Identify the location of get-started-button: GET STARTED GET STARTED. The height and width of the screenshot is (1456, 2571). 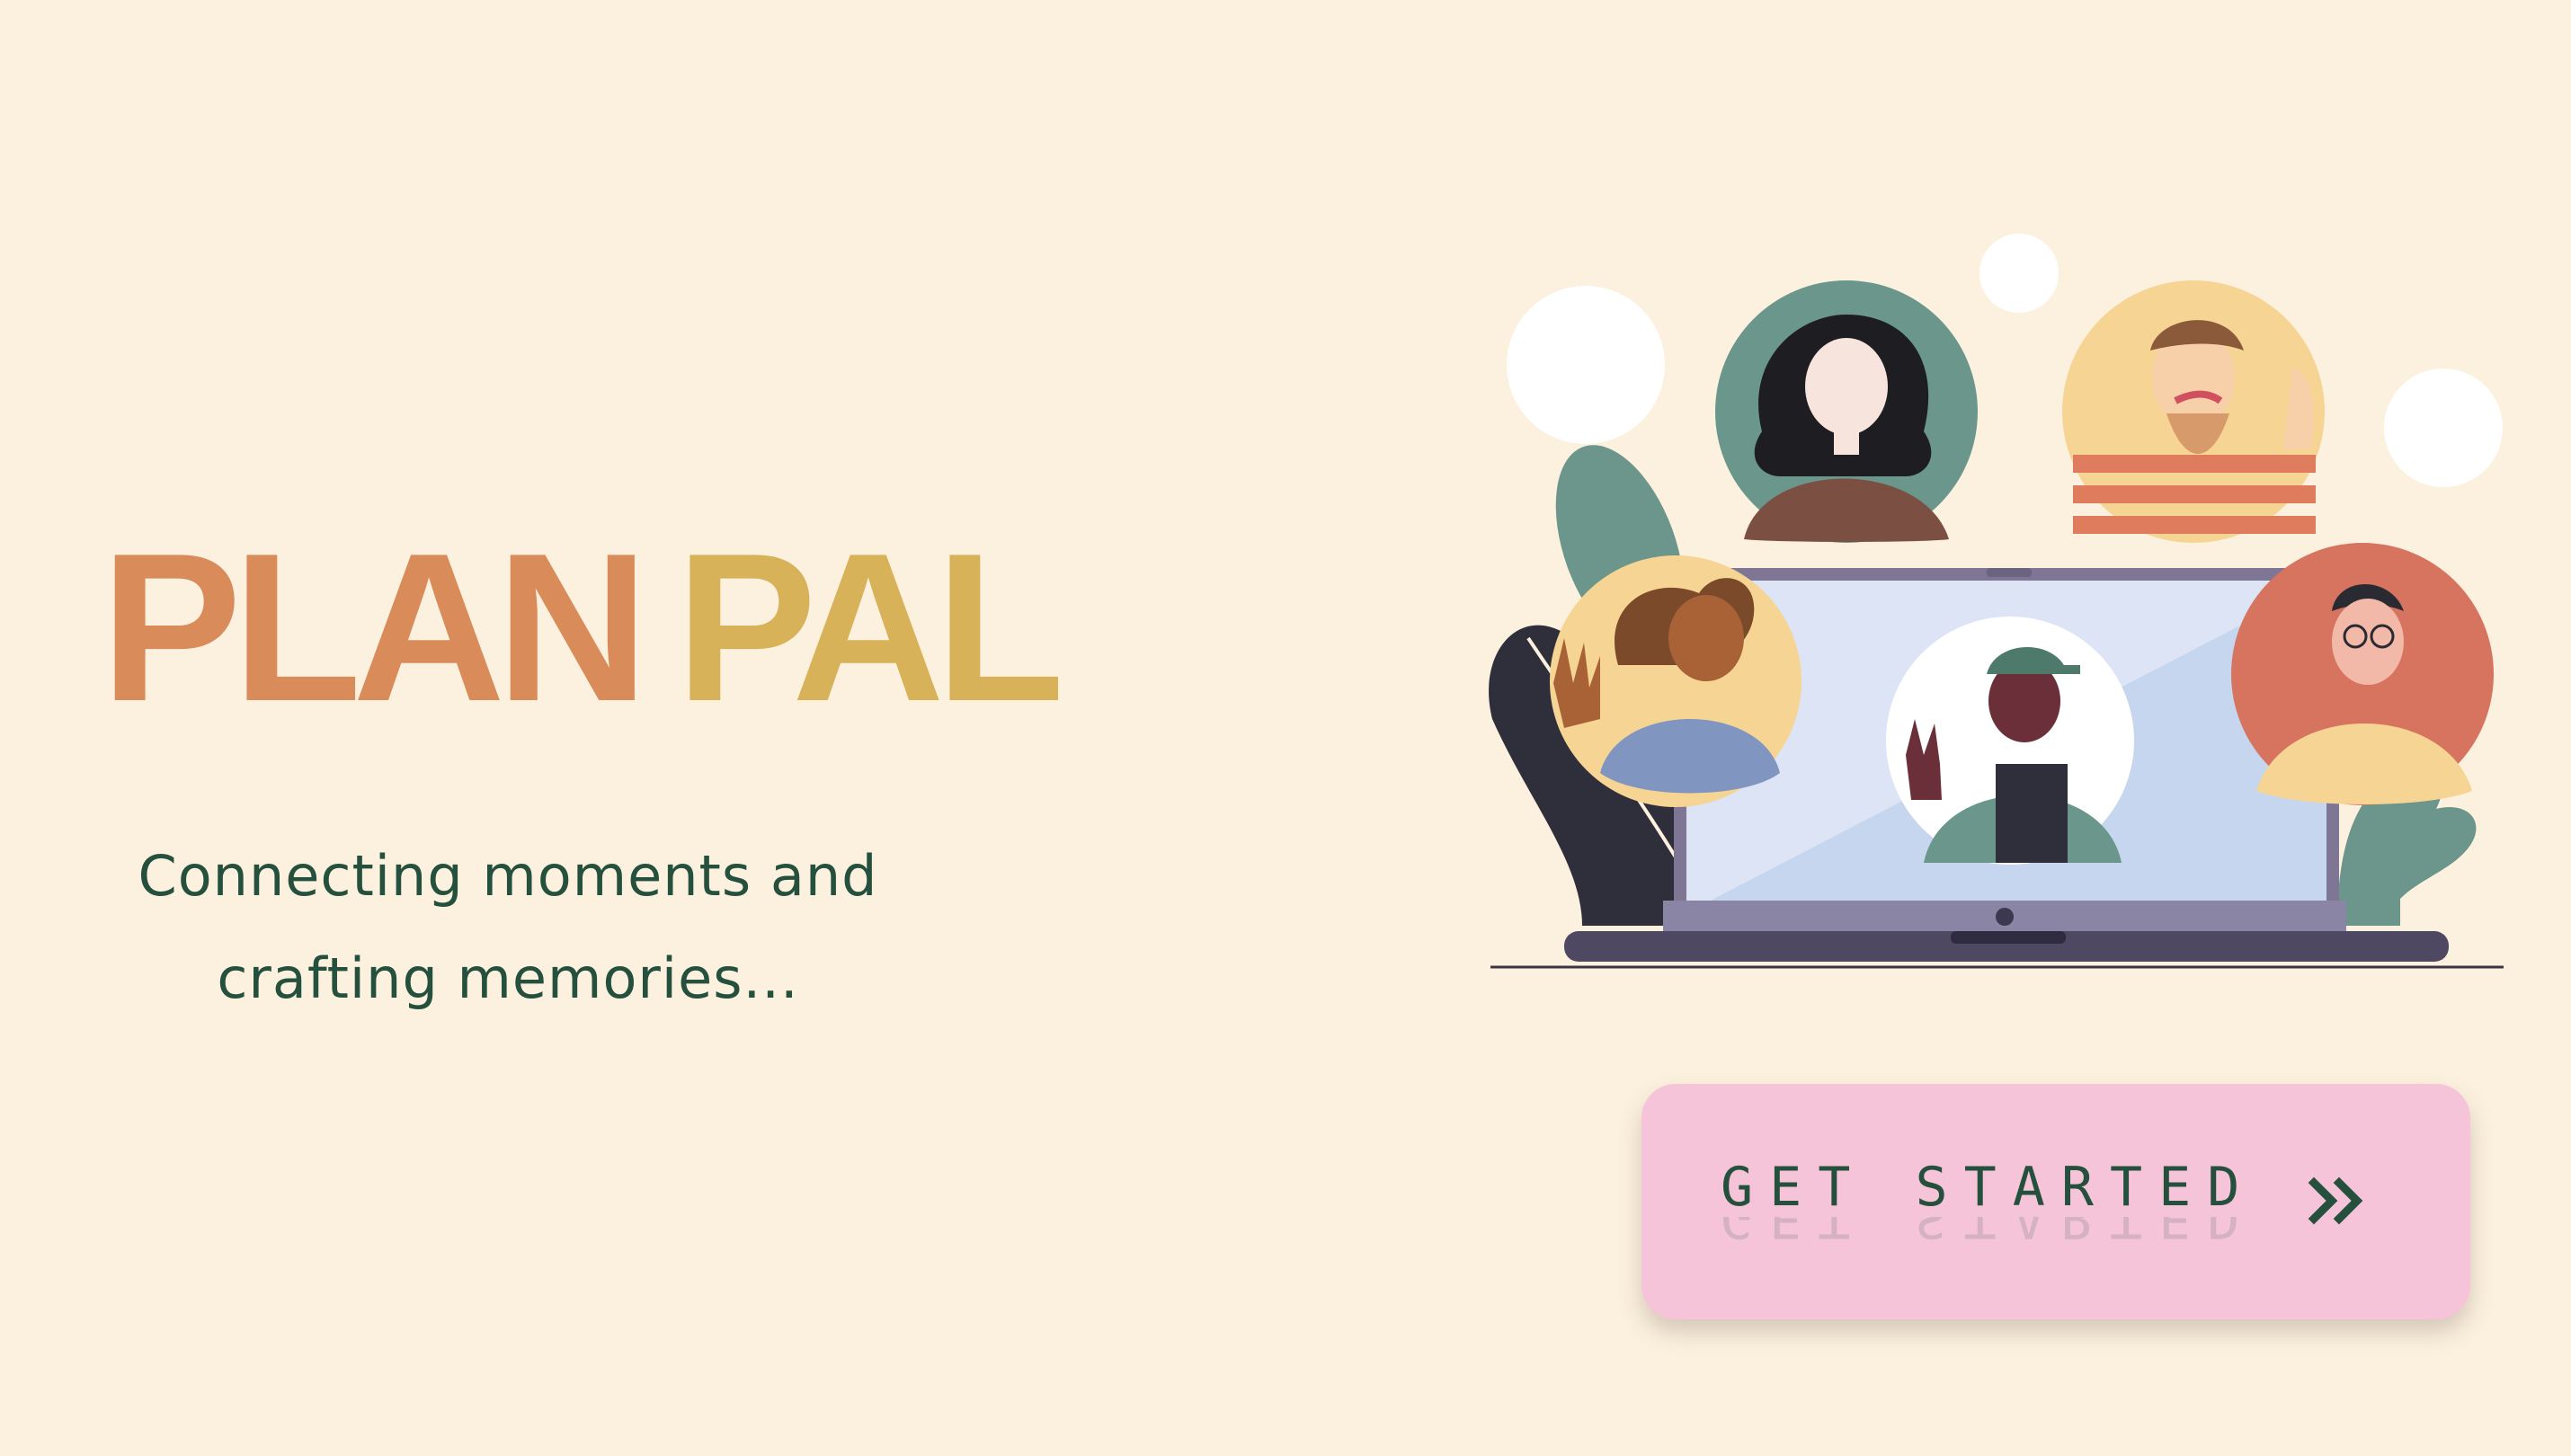
(2055, 1202).